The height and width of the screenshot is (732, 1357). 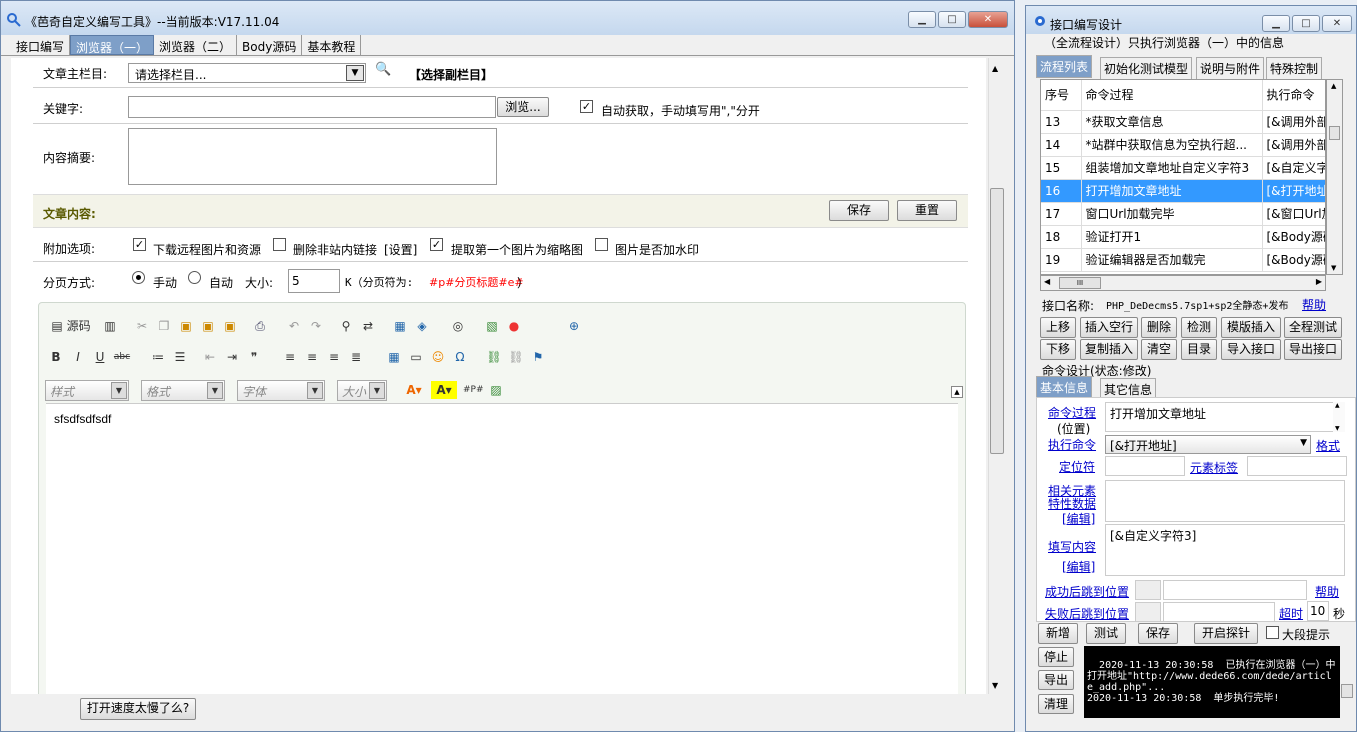 I want to click on settings-link: [设置], so click(x=400, y=249).